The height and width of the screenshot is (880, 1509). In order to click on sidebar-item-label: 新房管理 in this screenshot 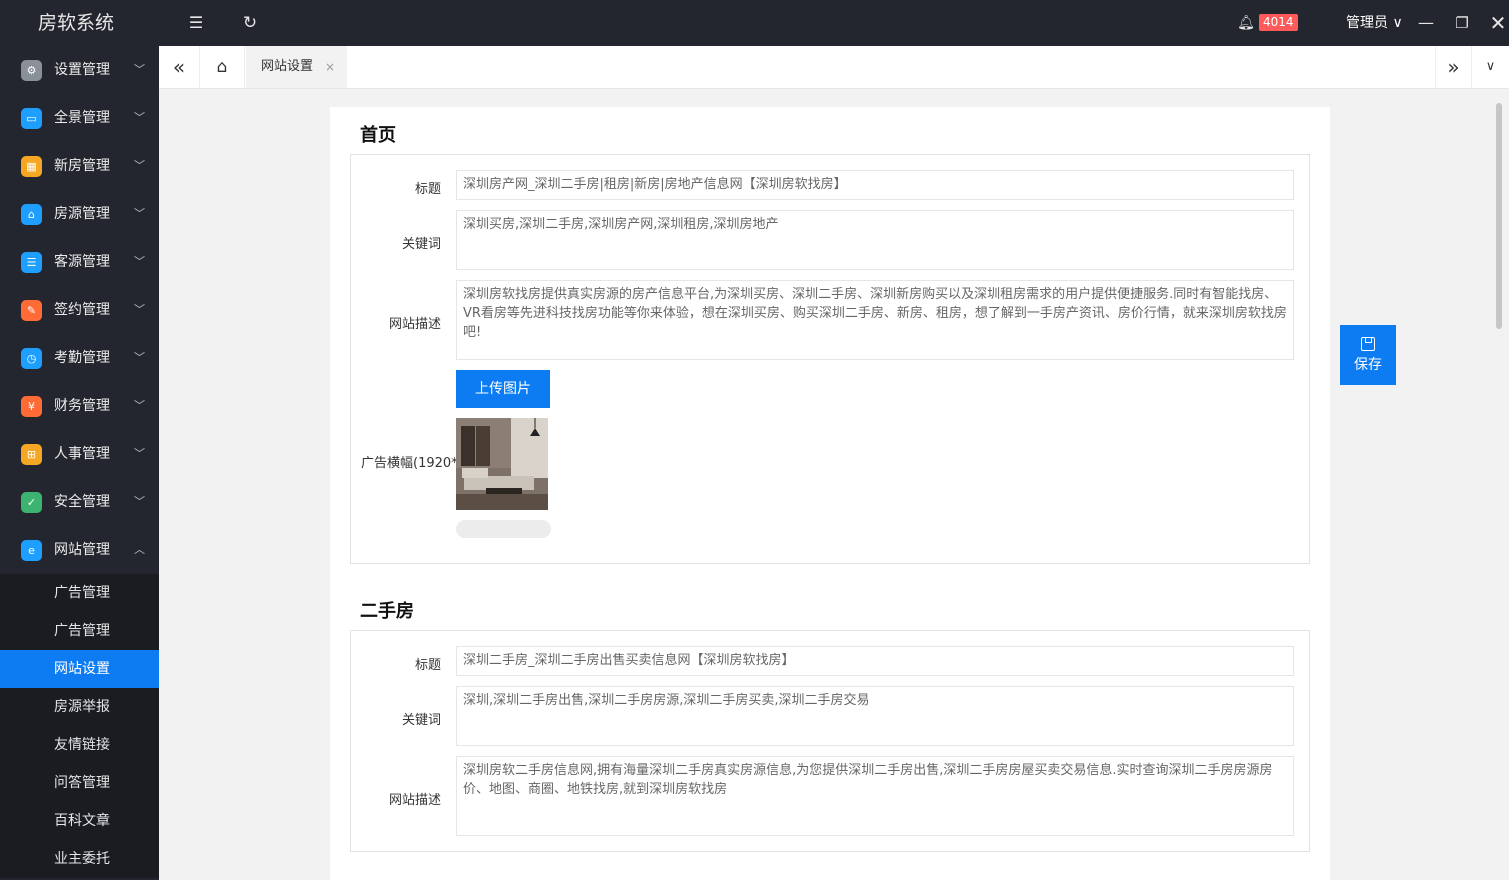, I will do `click(82, 166)`.